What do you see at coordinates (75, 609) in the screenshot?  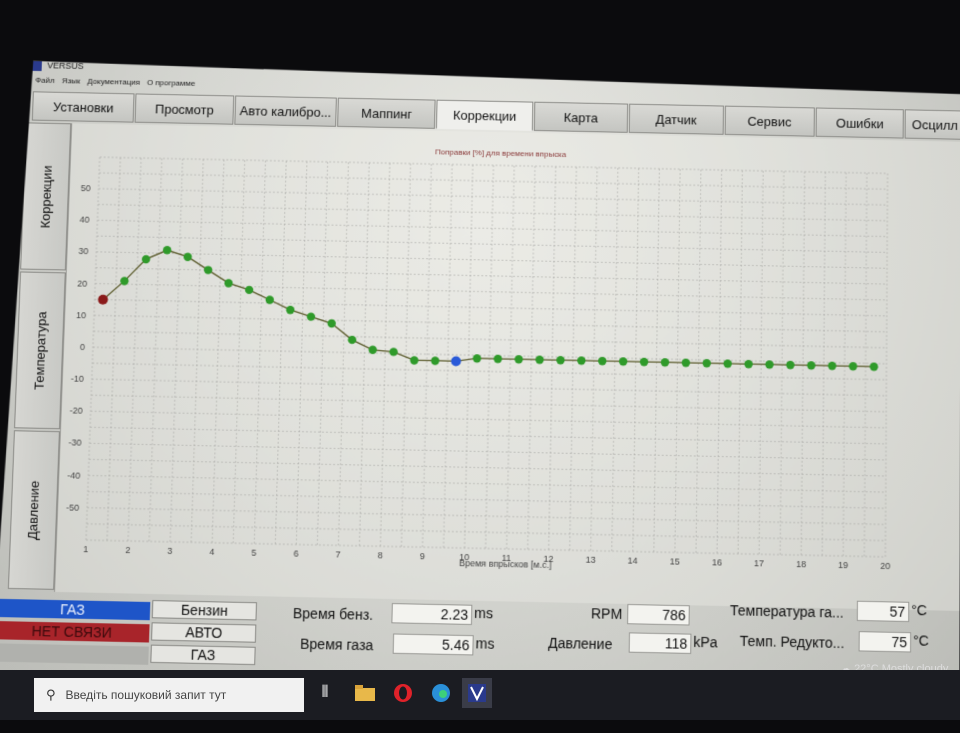 I see `fuel-status-gas: ГАЗ` at bounding box center [75, 609].